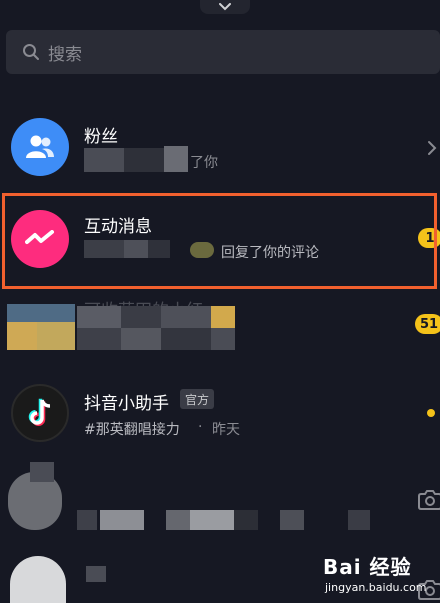 This screenshot has width=440, height=603. What do you see at coordinates (101, 137) in the screenshot?
I see `fans-title: 粉丝` at bounding box center [101, 137].